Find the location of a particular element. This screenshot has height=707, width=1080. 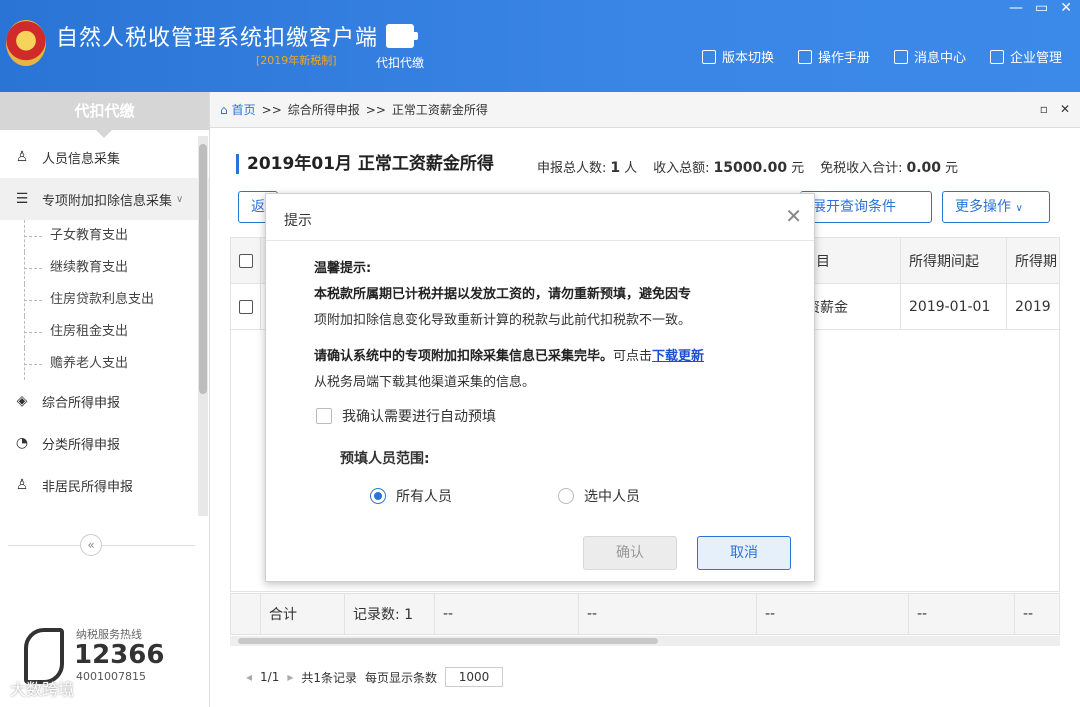

close-window-icon: ✕ is located at coordinates (1066, 8).